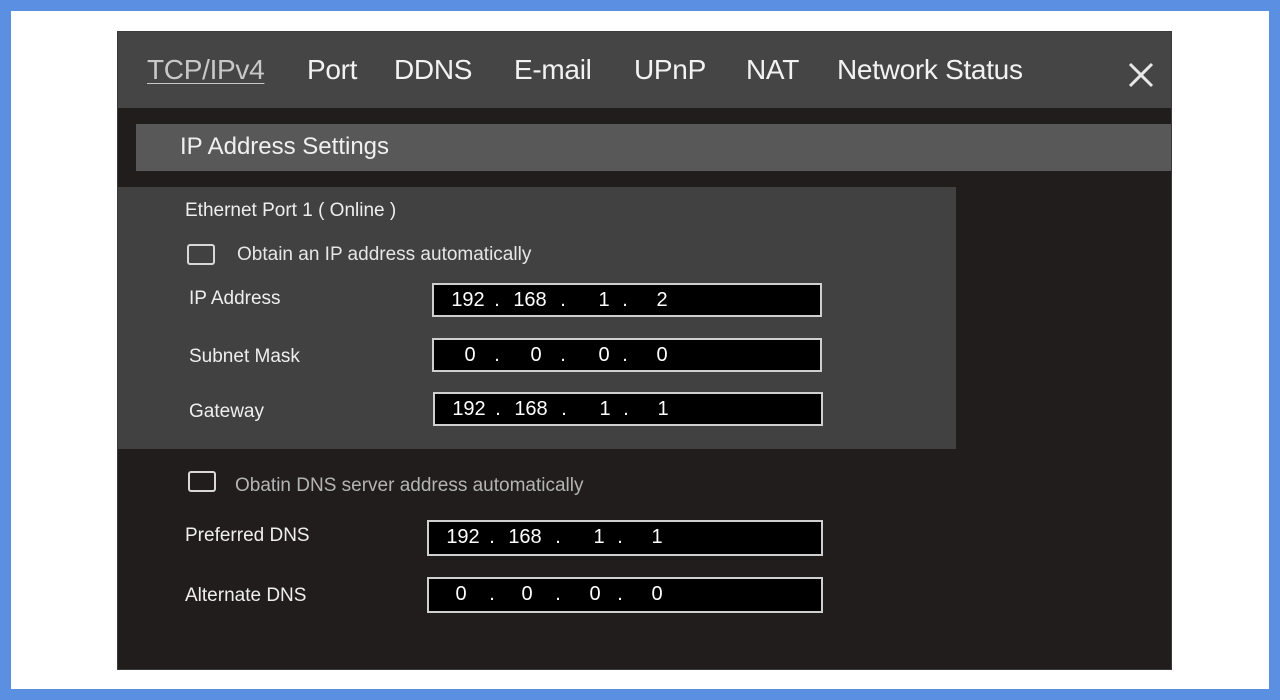  I want to click on tab-upnp: UPnP, so click(670, 70).